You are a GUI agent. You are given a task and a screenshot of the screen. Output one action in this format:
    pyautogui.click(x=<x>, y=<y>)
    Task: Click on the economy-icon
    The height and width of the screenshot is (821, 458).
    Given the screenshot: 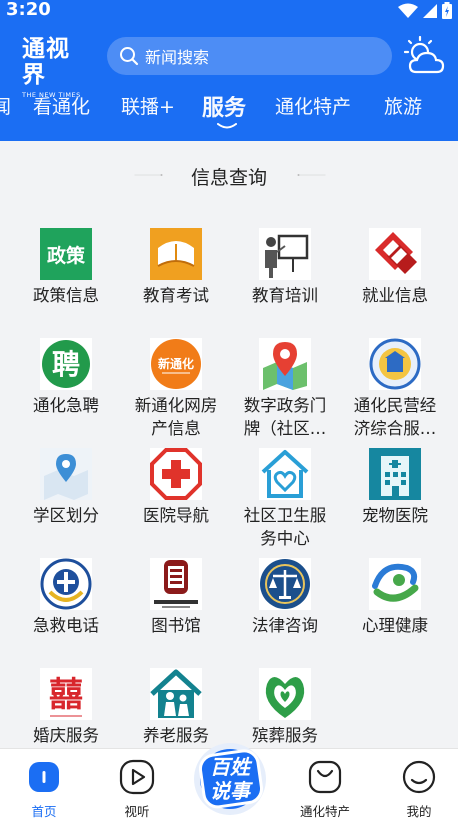 What is the action you would take?
    pyautogui.click(x=395, y=364)
    